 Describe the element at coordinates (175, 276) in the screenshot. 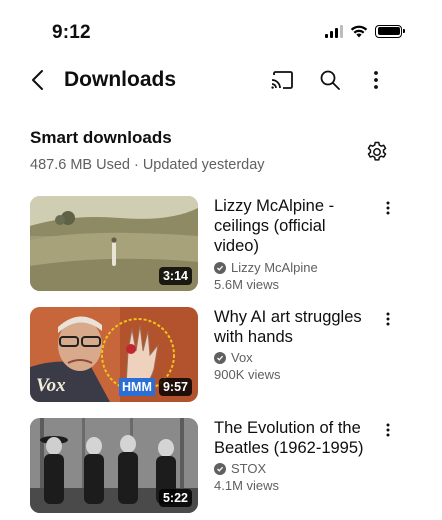

I see `video-duration: 3:14` at that location.